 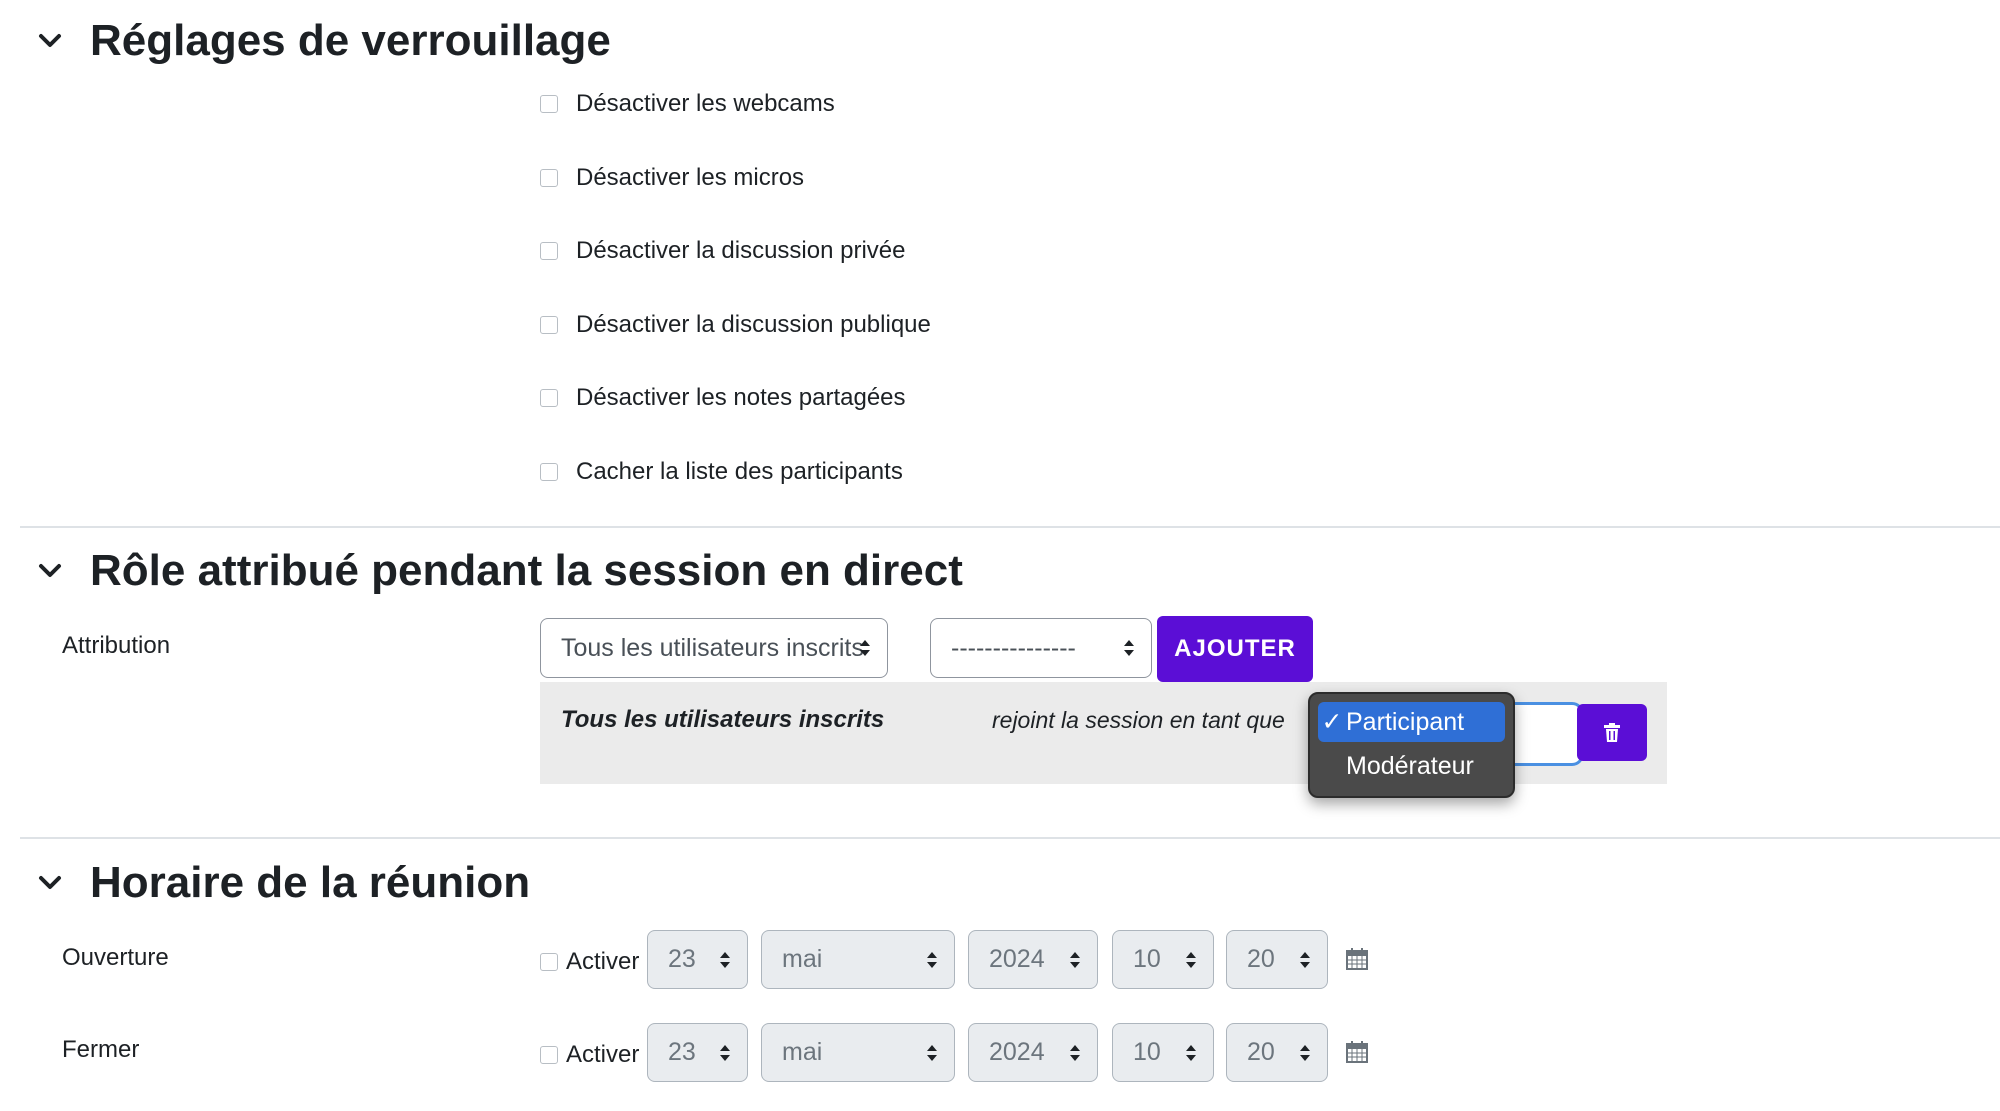 I want to click on checkbox-label: Désactiver la discussion privée, so click(x=741, y=250).